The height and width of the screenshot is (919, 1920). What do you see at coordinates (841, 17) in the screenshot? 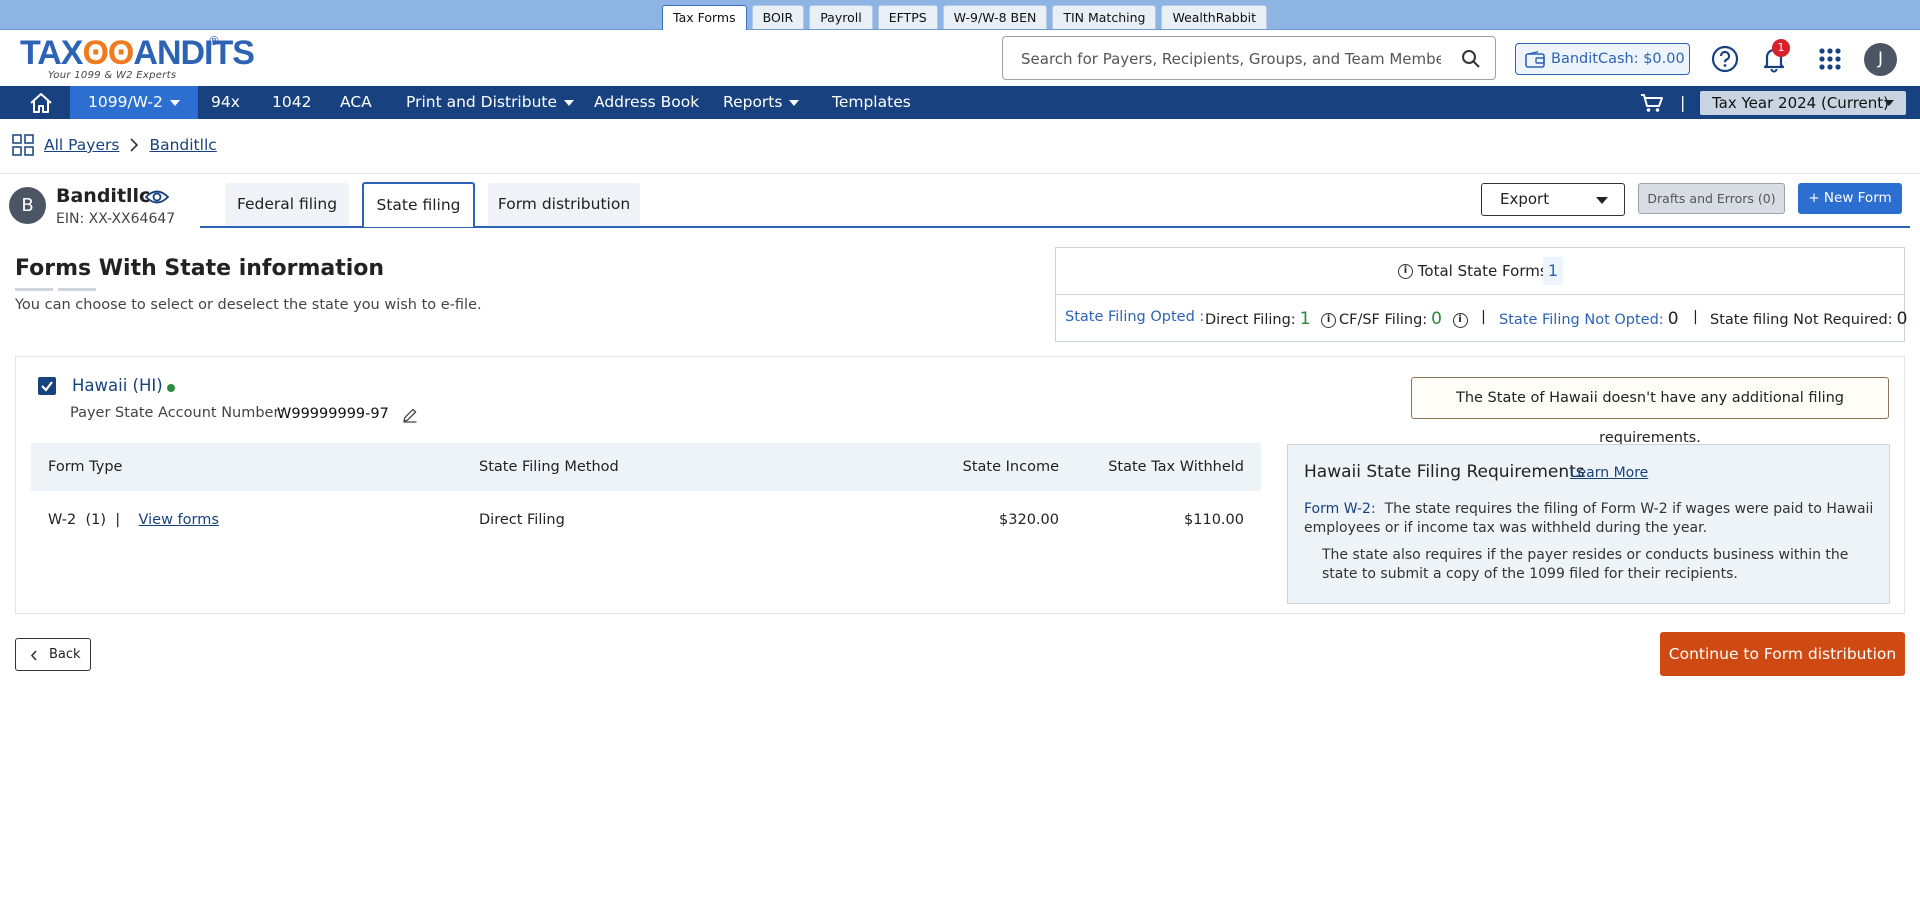
I see `product-tab-payroll: Payroll` at bounding box center [841, 17].